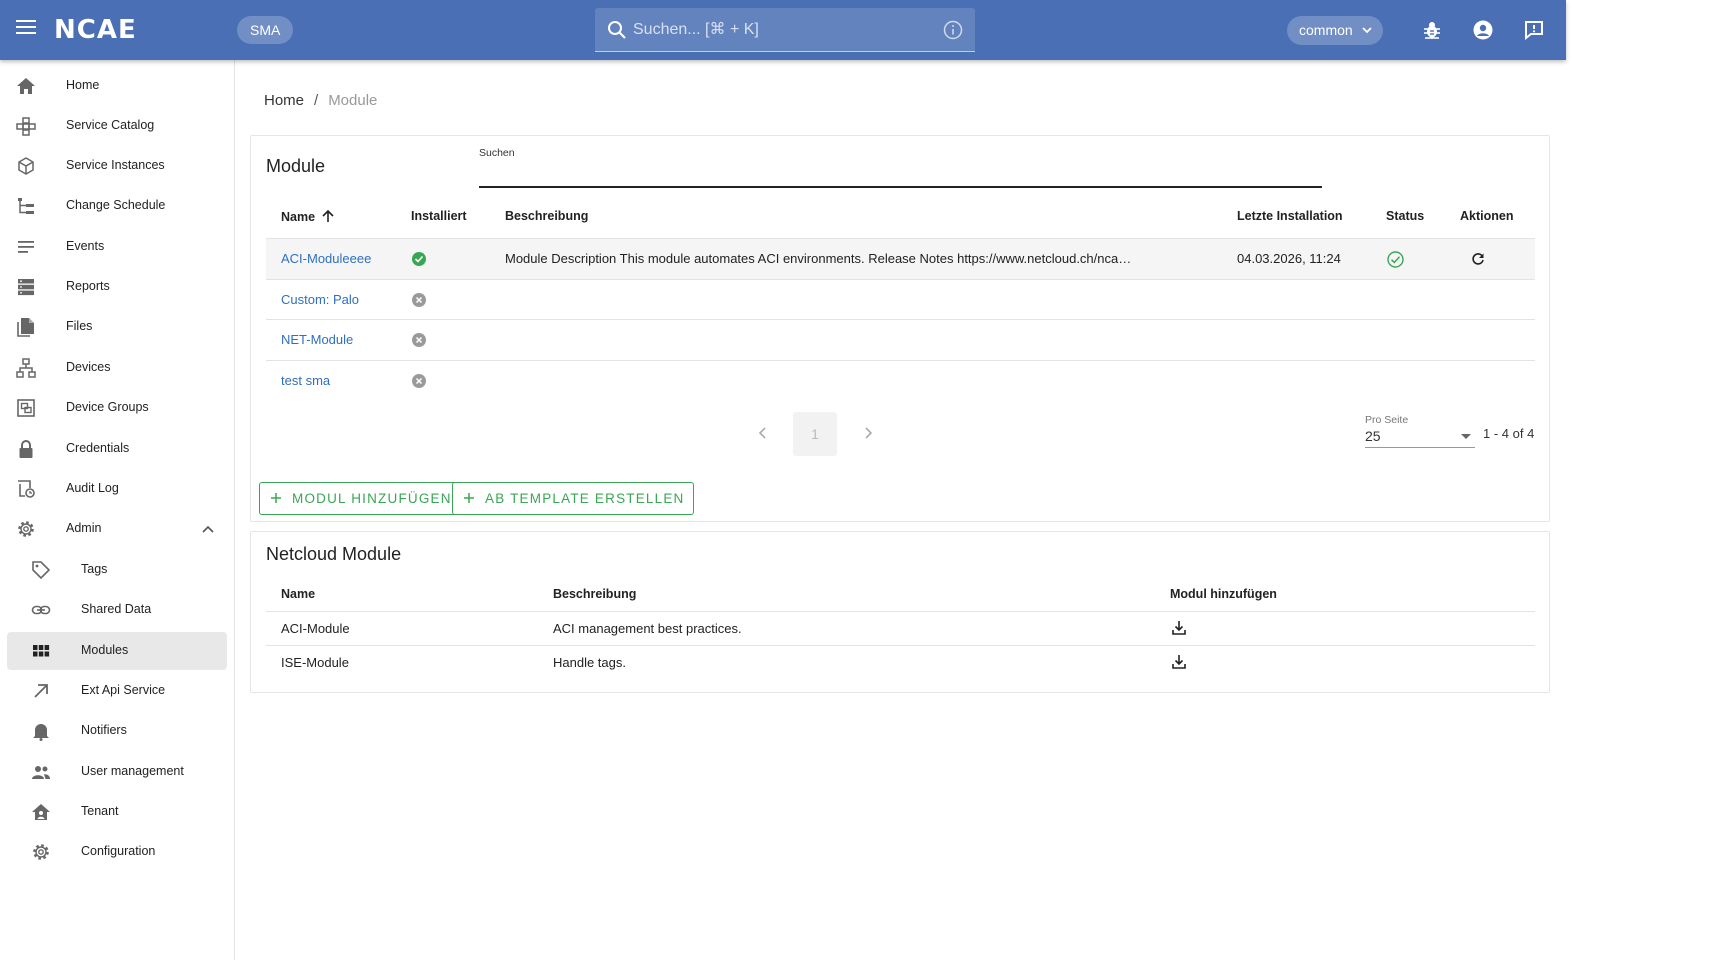 The height and width of the screenshot is (960, 1709). I want to click on global-search, so click(785, 30).